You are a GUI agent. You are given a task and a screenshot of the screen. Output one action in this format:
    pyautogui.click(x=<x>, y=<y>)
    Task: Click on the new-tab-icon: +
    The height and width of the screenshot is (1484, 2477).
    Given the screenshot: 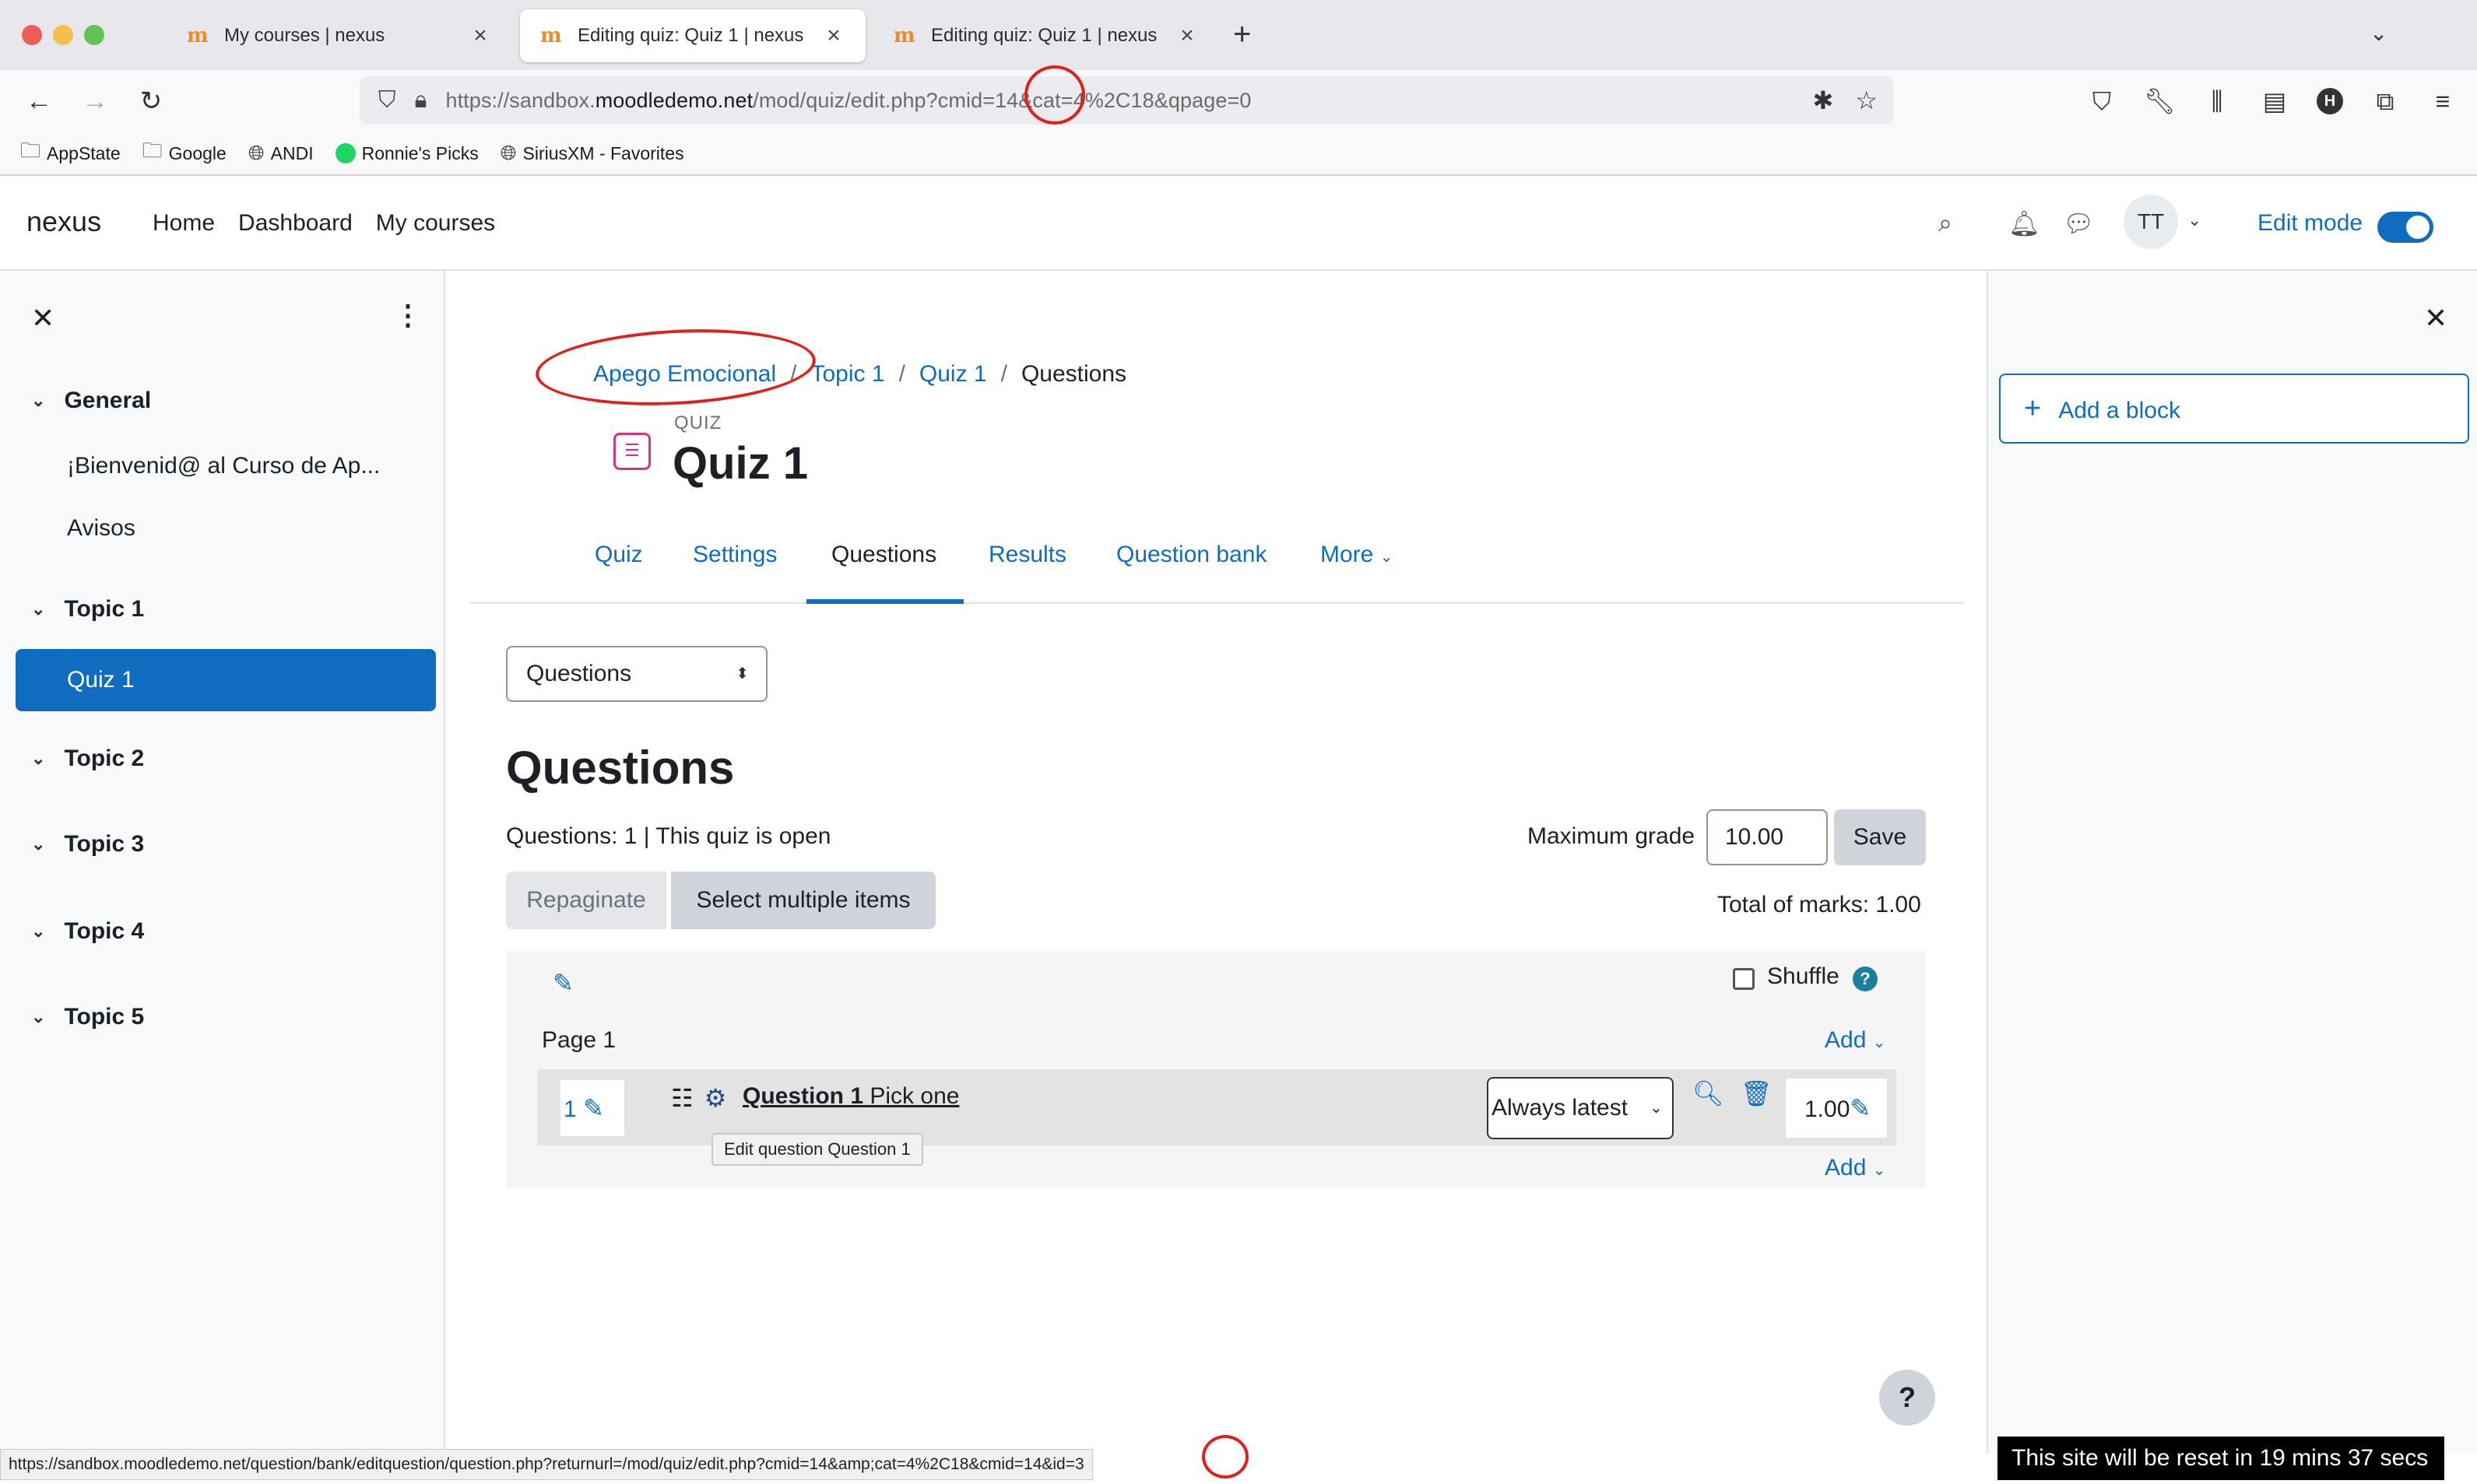 What is the action you would take?
    pyautogui.click(x=1242, y=34)
    